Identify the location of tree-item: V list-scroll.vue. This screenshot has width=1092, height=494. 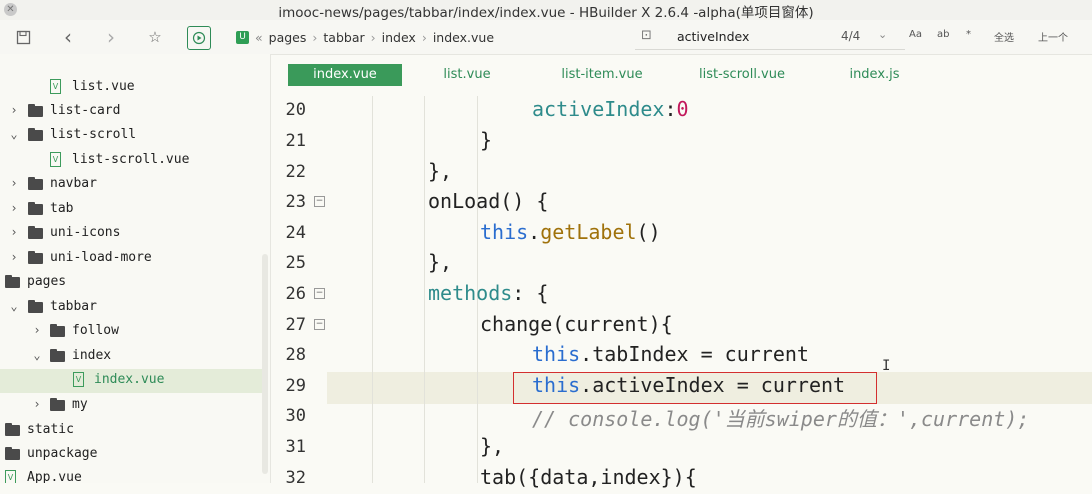
(131, 161).